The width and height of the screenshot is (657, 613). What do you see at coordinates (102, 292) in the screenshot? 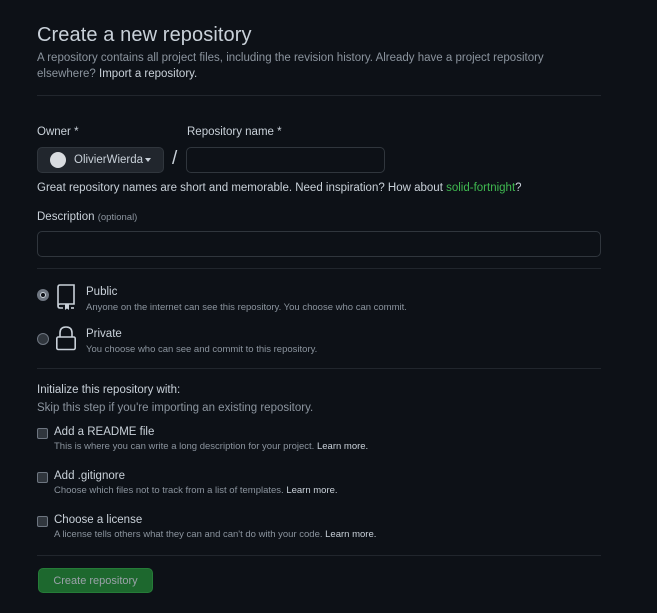
I see `visibility-title: Public` at bounding box center [102, 292].